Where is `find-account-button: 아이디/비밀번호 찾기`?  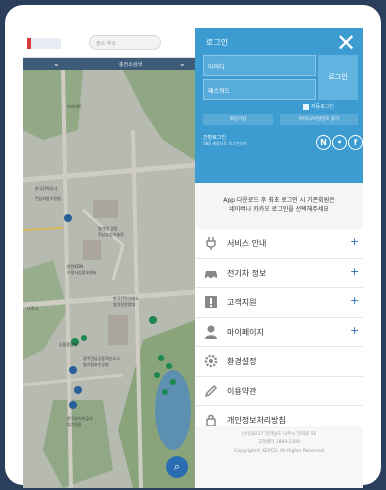
find-account-button: 아이디/비밀번호 찾기 is located at coordinates (319, 119).